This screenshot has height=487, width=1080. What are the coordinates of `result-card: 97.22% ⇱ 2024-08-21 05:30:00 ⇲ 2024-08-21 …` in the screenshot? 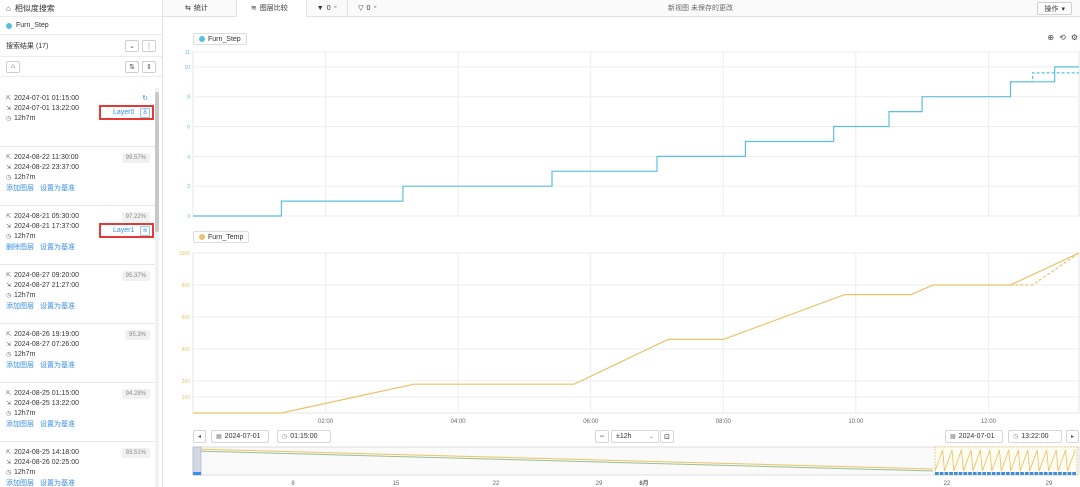 It's located at (78, 235).